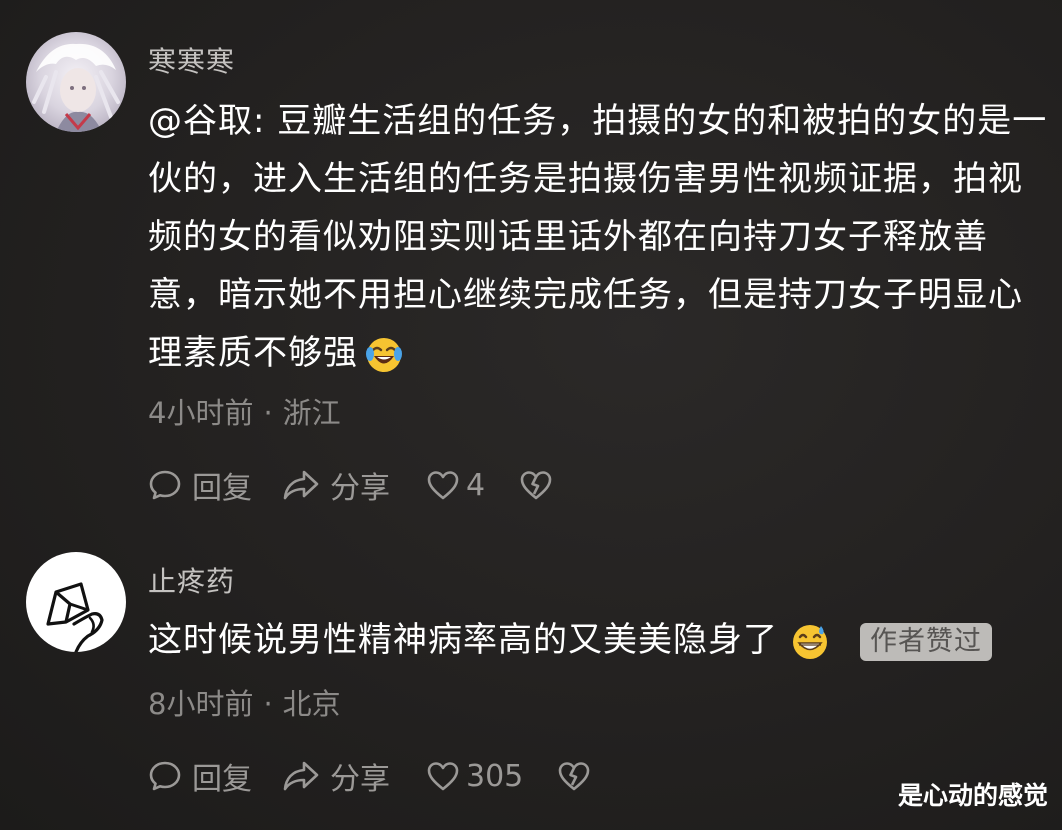  Describe the element at coordinates (597, 353) in the screenshot. I see `comment-line: 理素质不够强` at that location.